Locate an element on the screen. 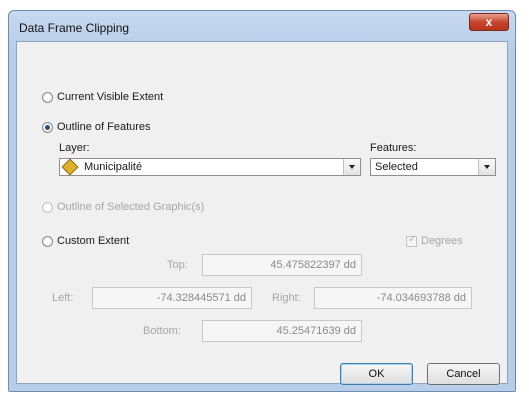  degrees-checkbox is located at coordinates (411, 240).